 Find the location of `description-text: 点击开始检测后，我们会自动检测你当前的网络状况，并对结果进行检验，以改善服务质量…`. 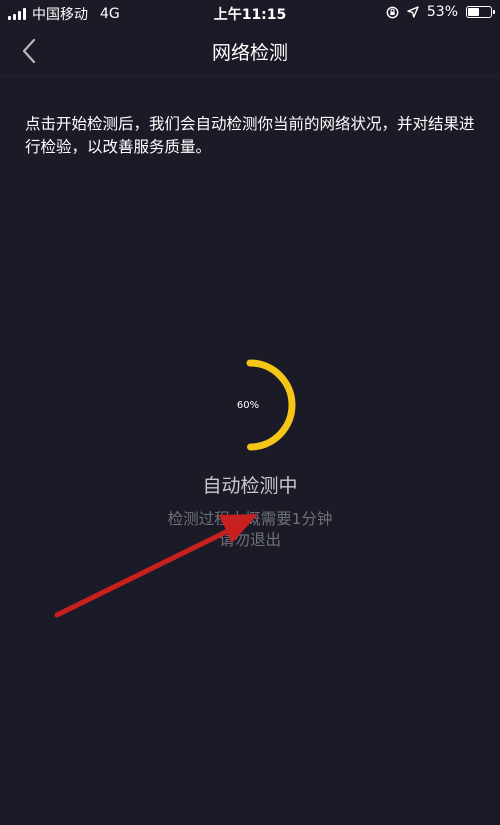

description-text: 点击开始检测后，我们会自动检测你当前的网络状况，并对结果进行检验，以改善服务质量… is located at coordinates (250, 135).